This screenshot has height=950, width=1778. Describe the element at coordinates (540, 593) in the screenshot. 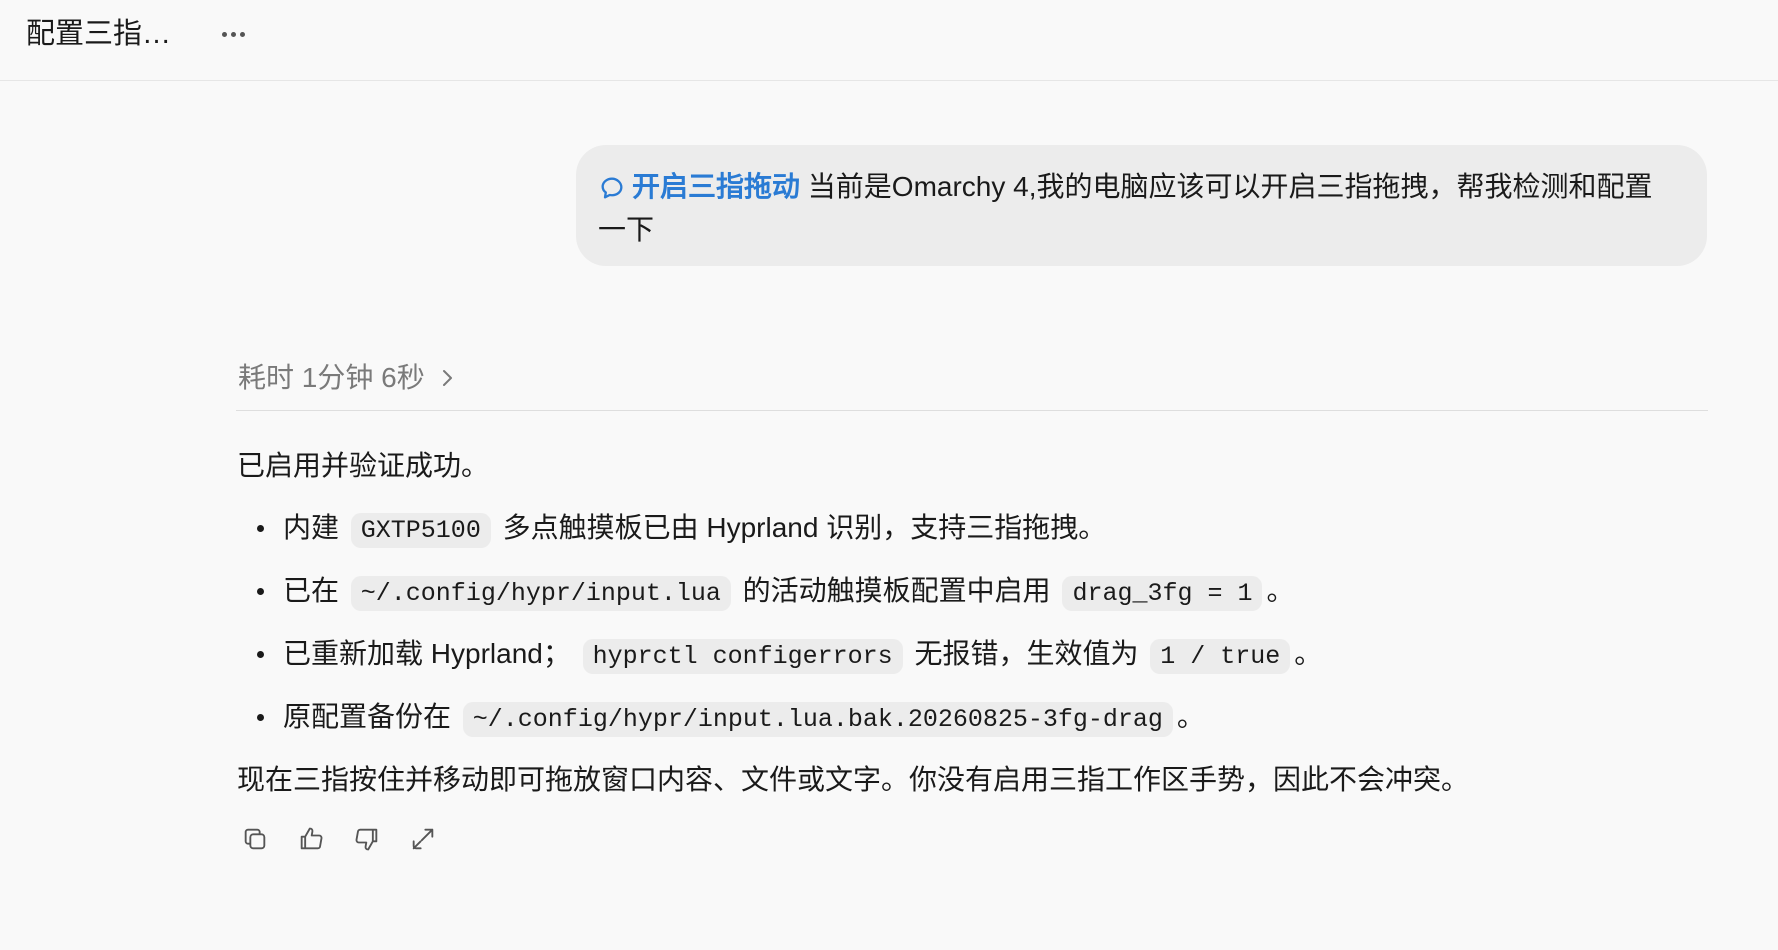

I see `inline-code: ~/.config/hypr/input.lua` at that location.